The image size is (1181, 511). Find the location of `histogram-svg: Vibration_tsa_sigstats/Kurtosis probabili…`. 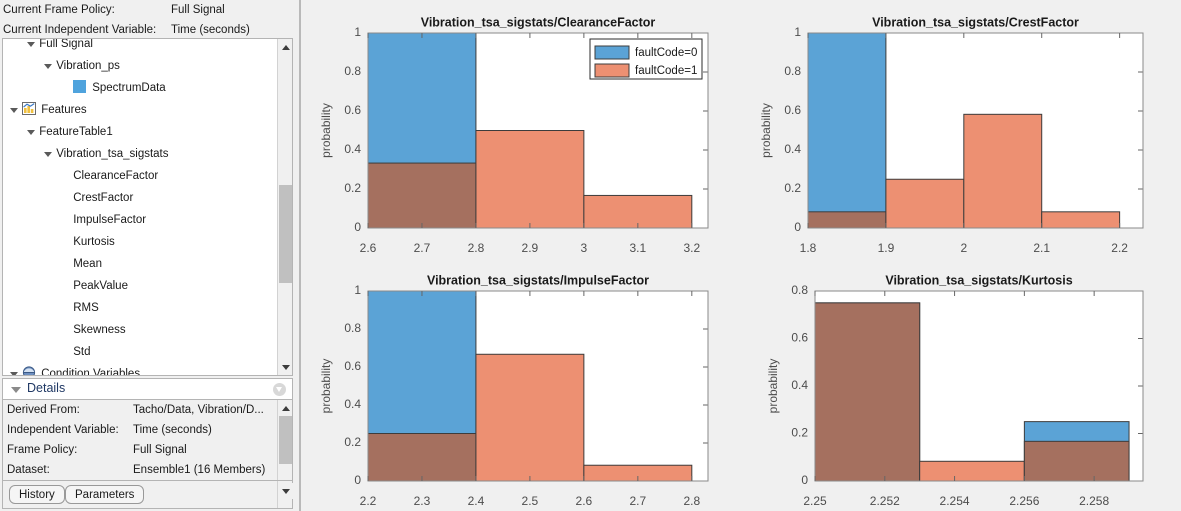

histogram-svg: Vibration_tsa_sigstats/Kurtosis probabili… is located at coordinates (955, 390).